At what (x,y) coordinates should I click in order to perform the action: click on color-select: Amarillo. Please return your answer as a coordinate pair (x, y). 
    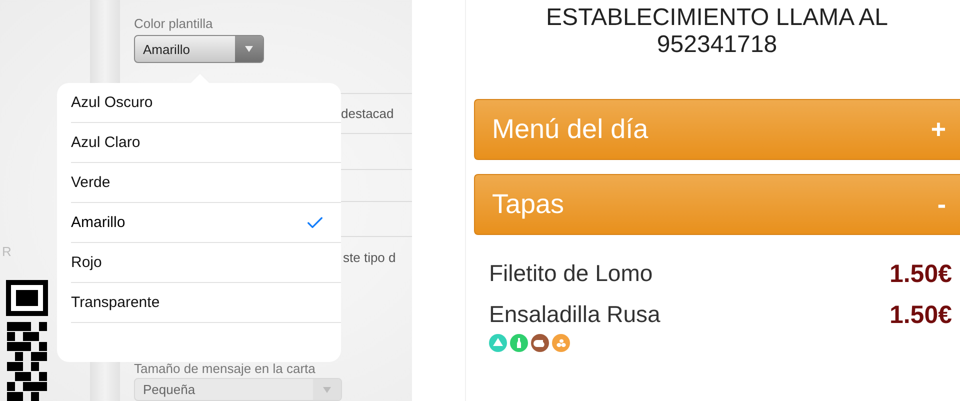
    Looking at the image, I should click on (199, 49).